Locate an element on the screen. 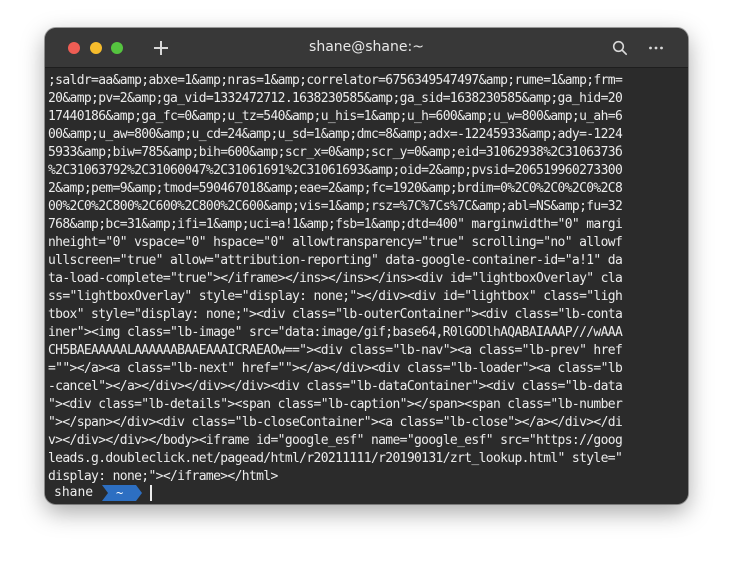 Image resolution: width=732 pixels, height=565 pixels. window-title: shane@shane:~ is located at coordinates (366, 47).